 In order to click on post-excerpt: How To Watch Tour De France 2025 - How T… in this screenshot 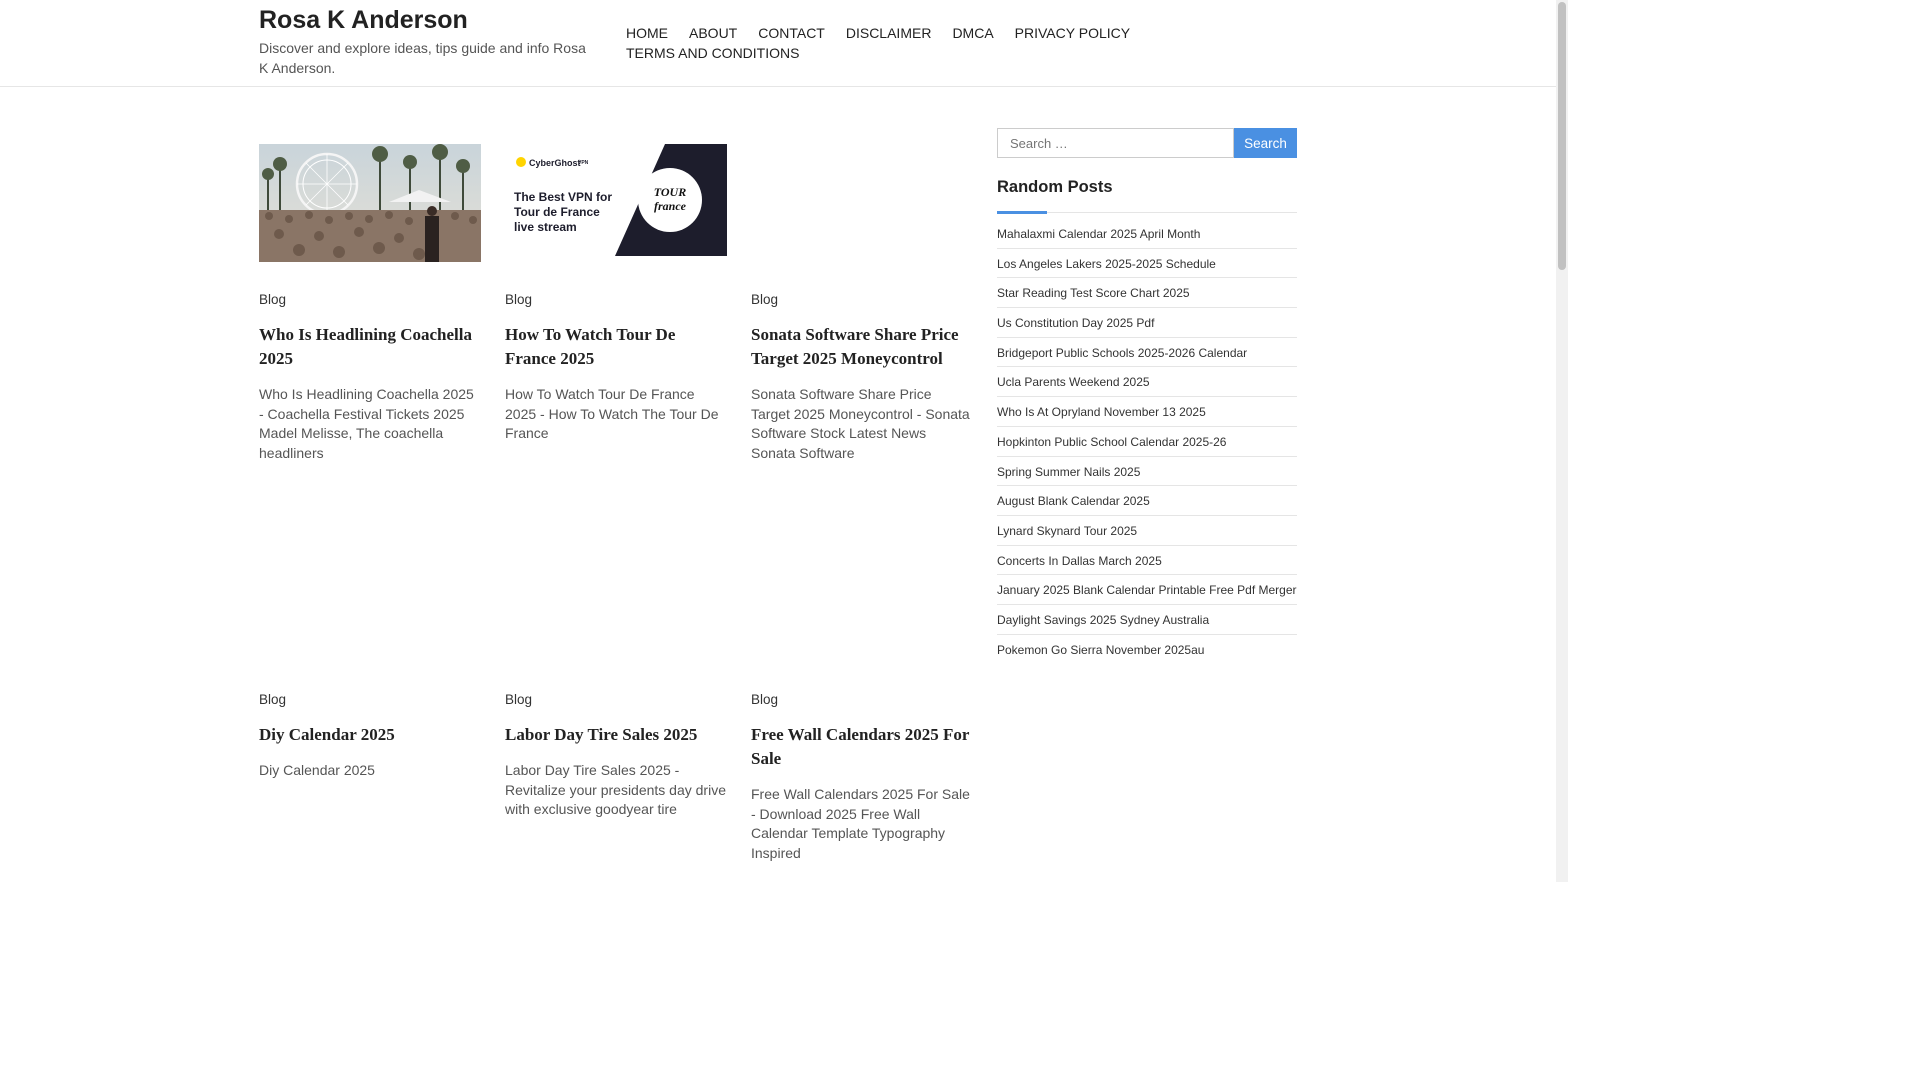, I will do `click(612, 413)`.